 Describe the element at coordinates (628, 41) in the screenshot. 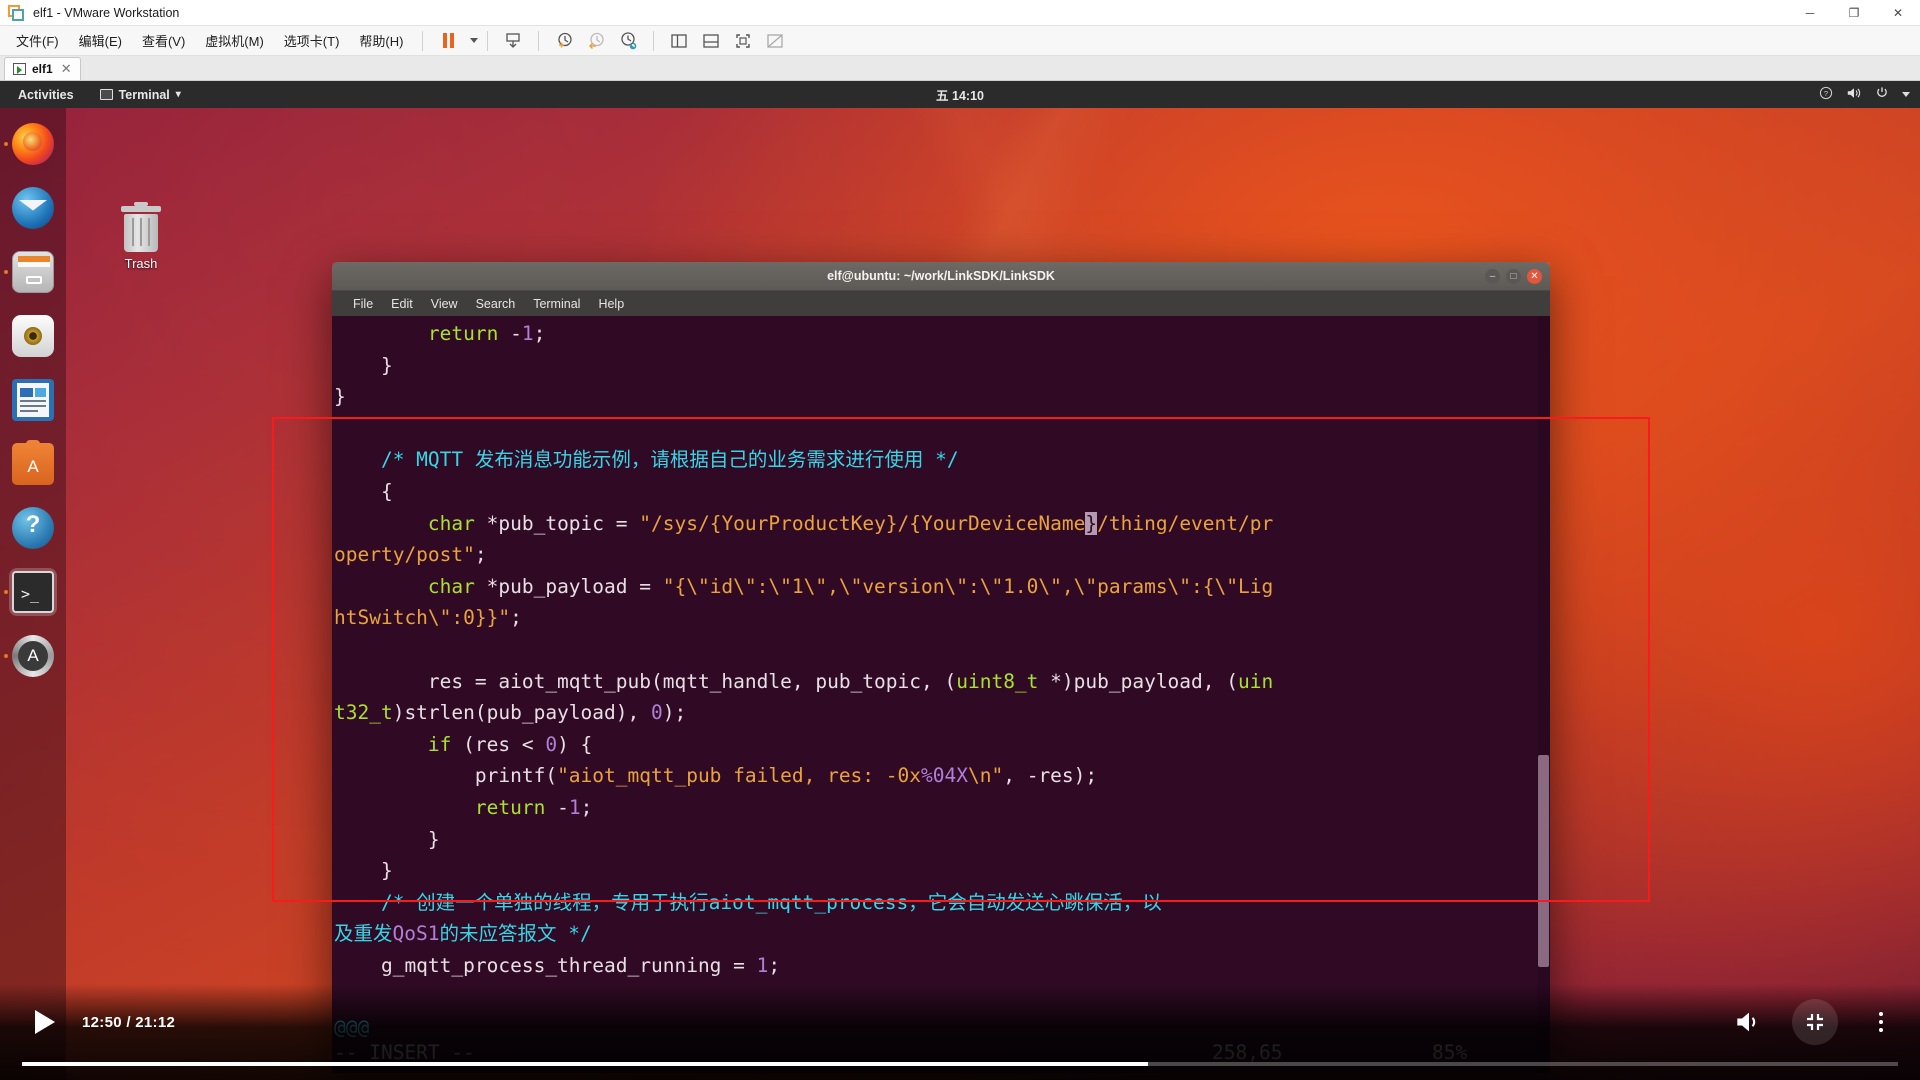

I see `snapshot-manager-icon` at that location.